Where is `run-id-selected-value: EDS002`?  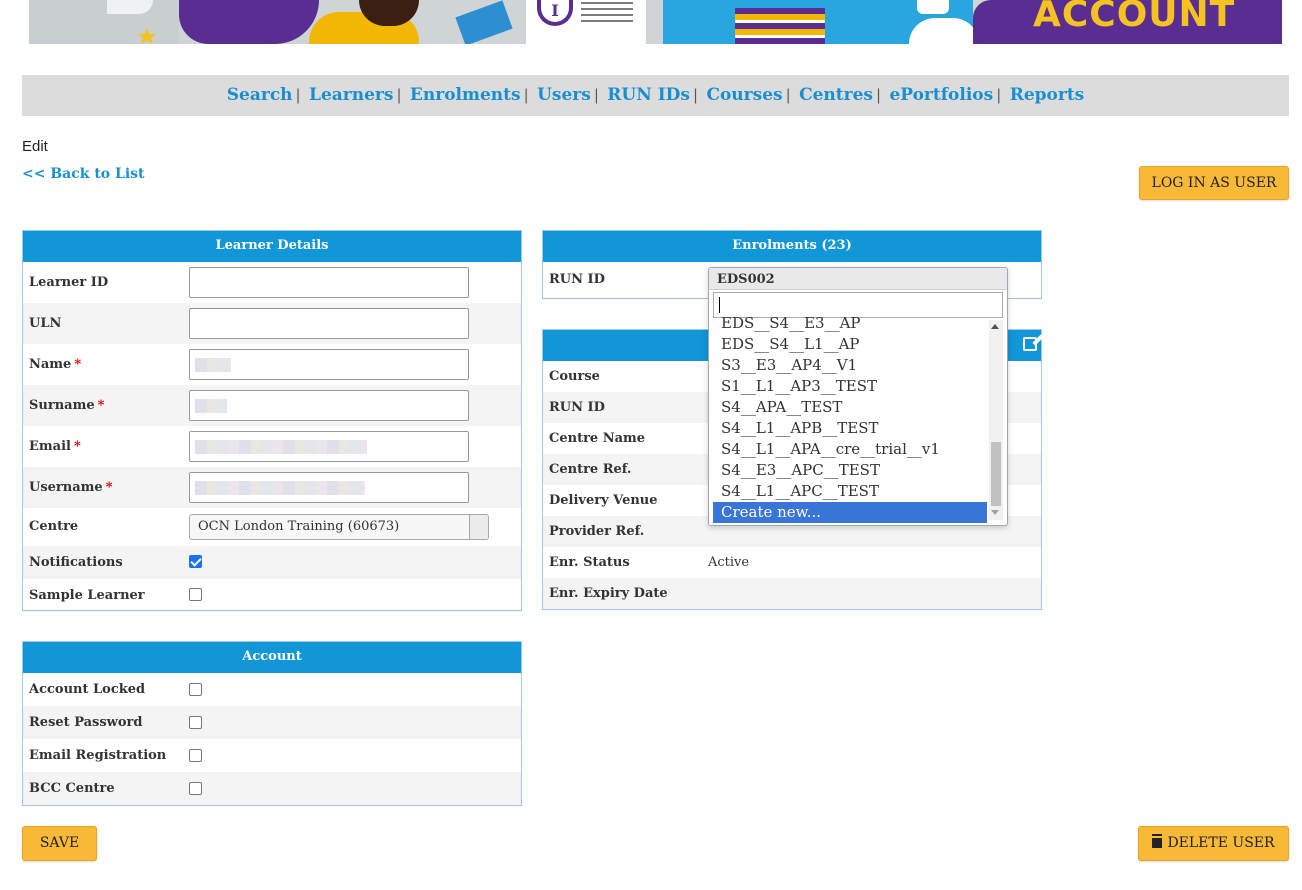
run-id-selected-value: EDS002 is located at coordinates (858, 279).